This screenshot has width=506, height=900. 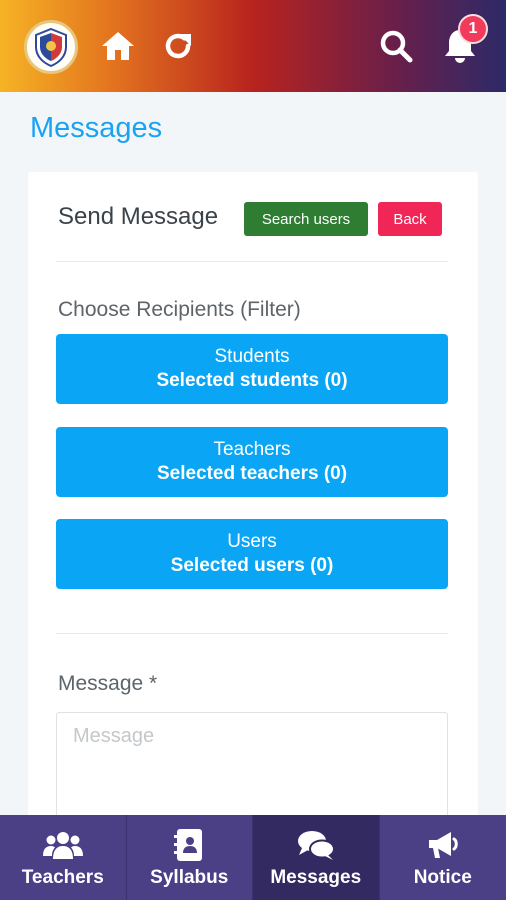 I want to click on nav-label: Notice, so click(x=442, y=877).